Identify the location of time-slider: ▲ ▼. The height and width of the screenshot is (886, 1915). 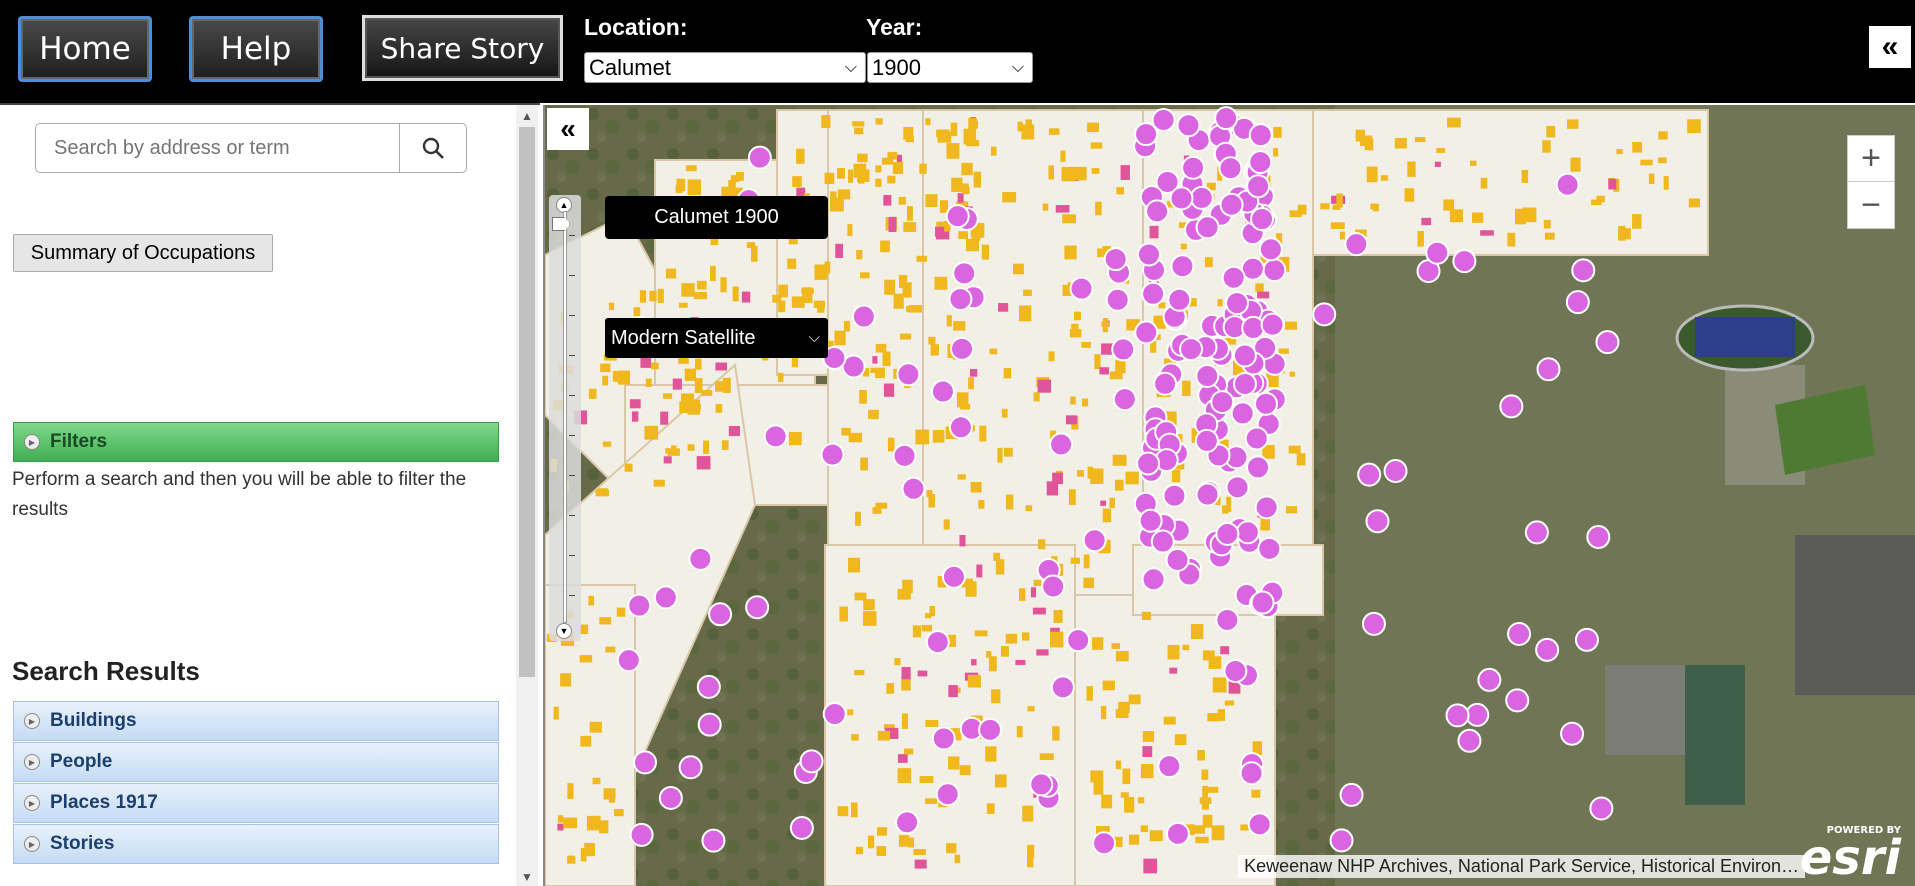
(565, 418).